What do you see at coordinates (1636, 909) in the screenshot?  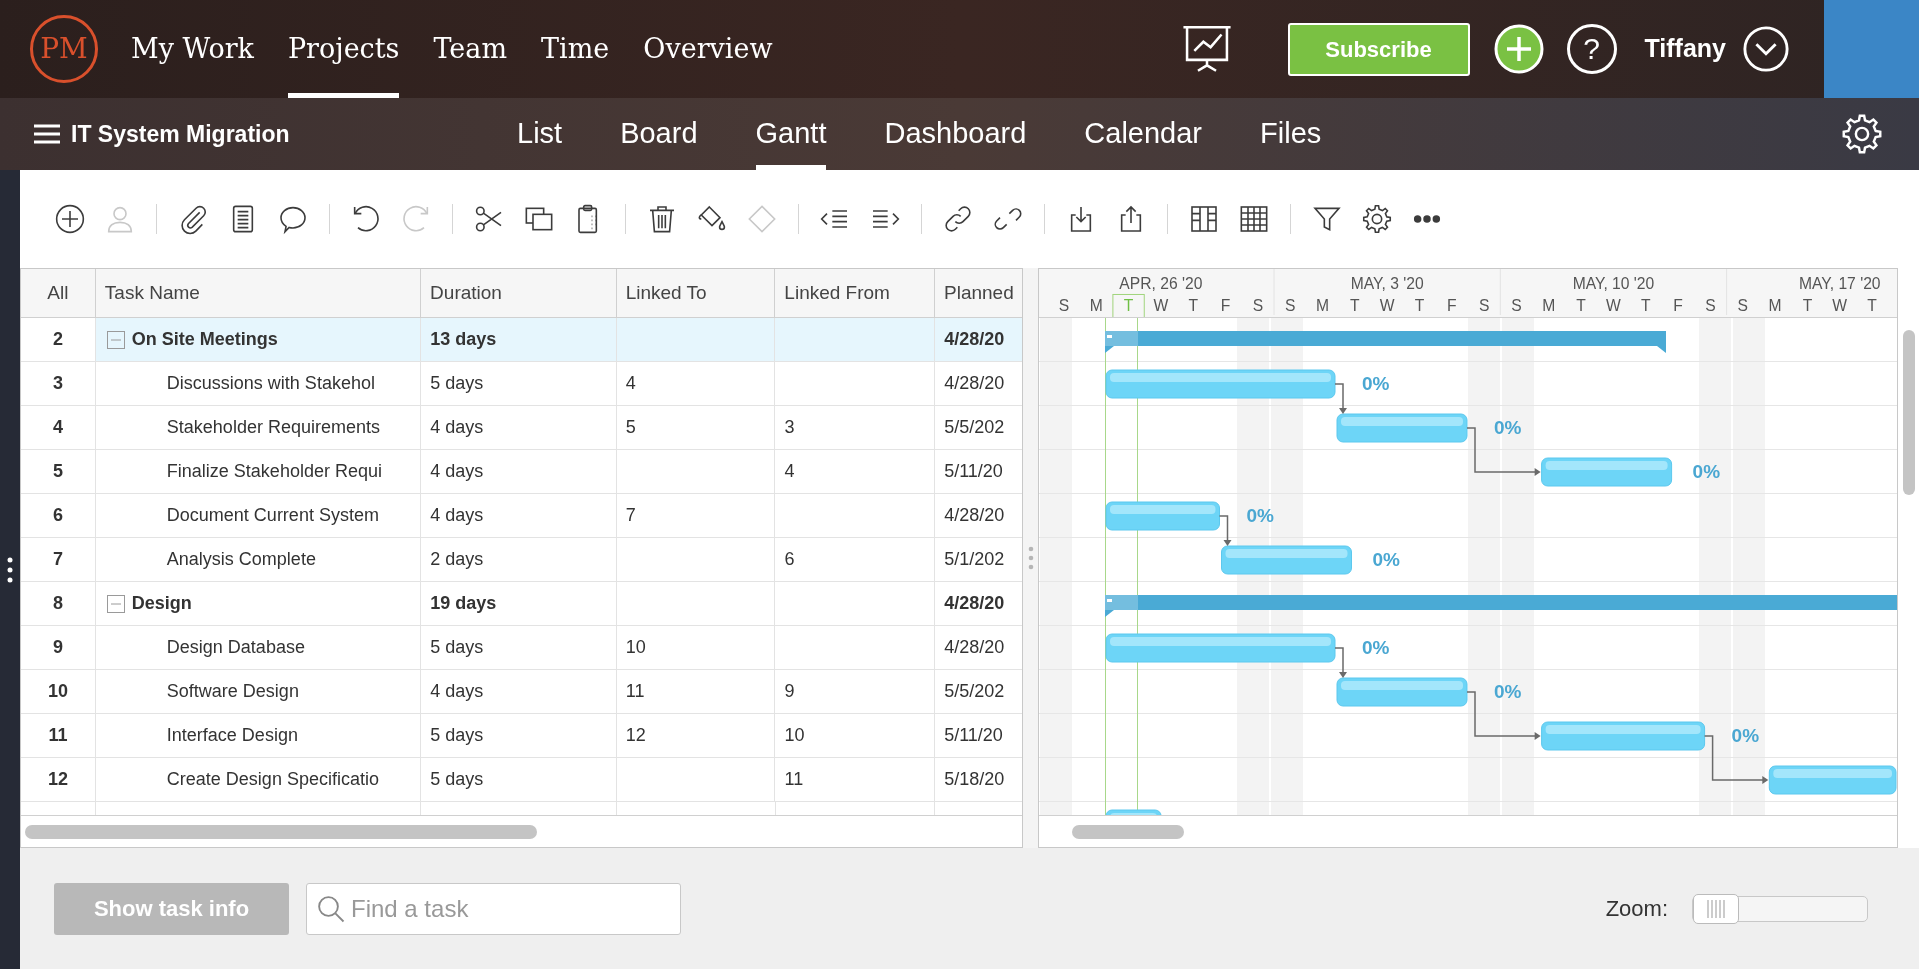 I see `zoom-label: Zoom:` at bounding box center [1636, 909].